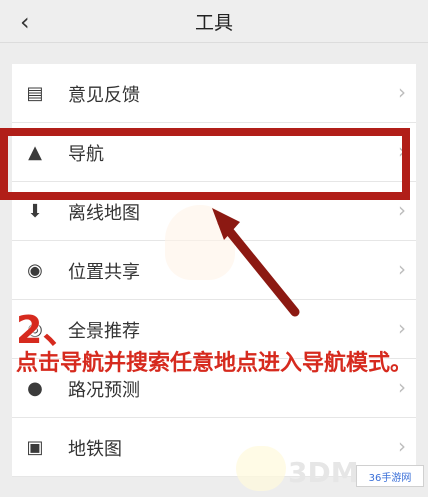  I want to click on page-title: 工具, so click(213, 23).